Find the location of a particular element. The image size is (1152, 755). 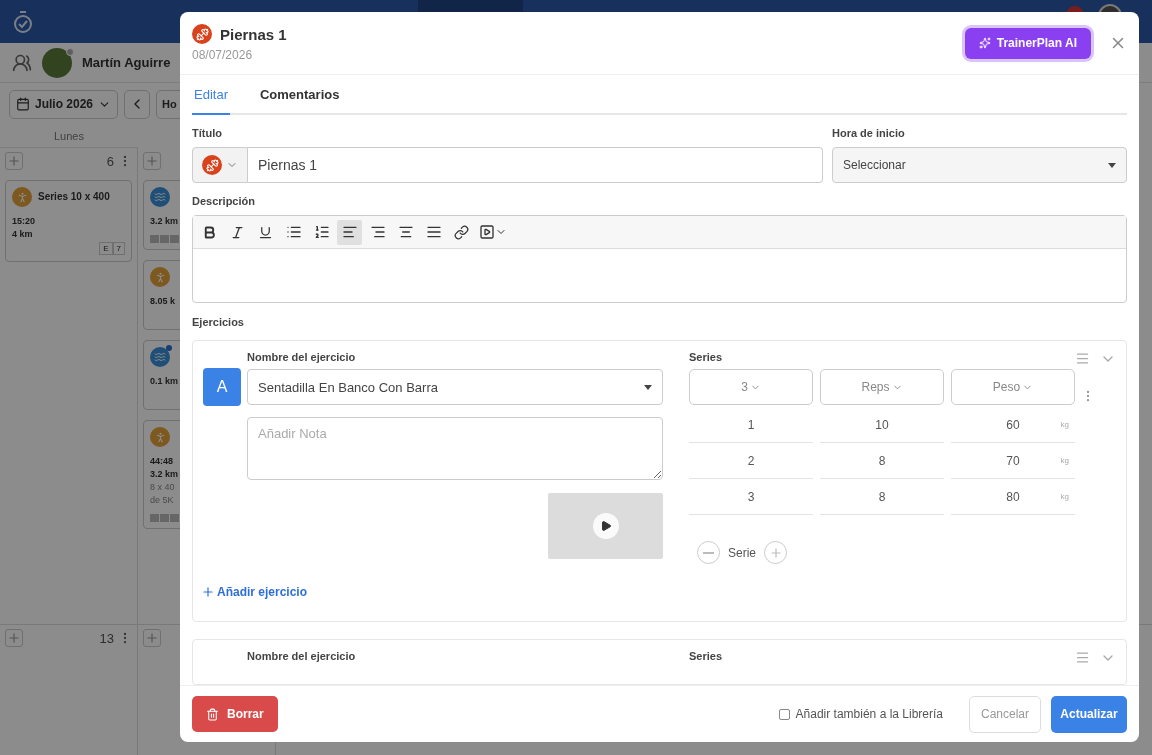

user-name: Martín Aguirre is located at coordinates (126, 62).